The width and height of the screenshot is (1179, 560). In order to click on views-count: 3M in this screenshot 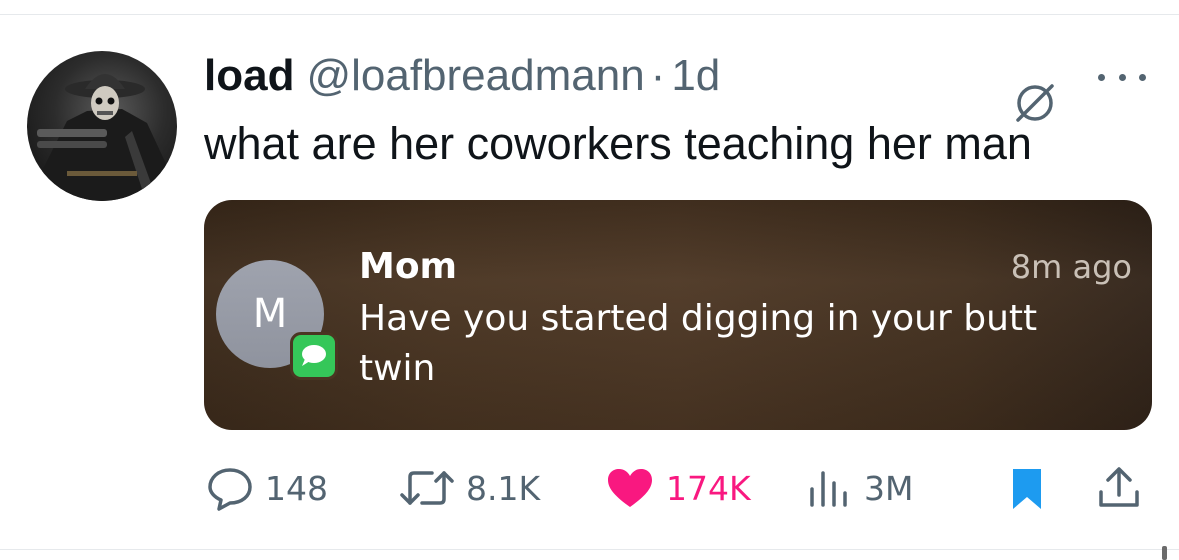, I will do `click(889, 488)`.